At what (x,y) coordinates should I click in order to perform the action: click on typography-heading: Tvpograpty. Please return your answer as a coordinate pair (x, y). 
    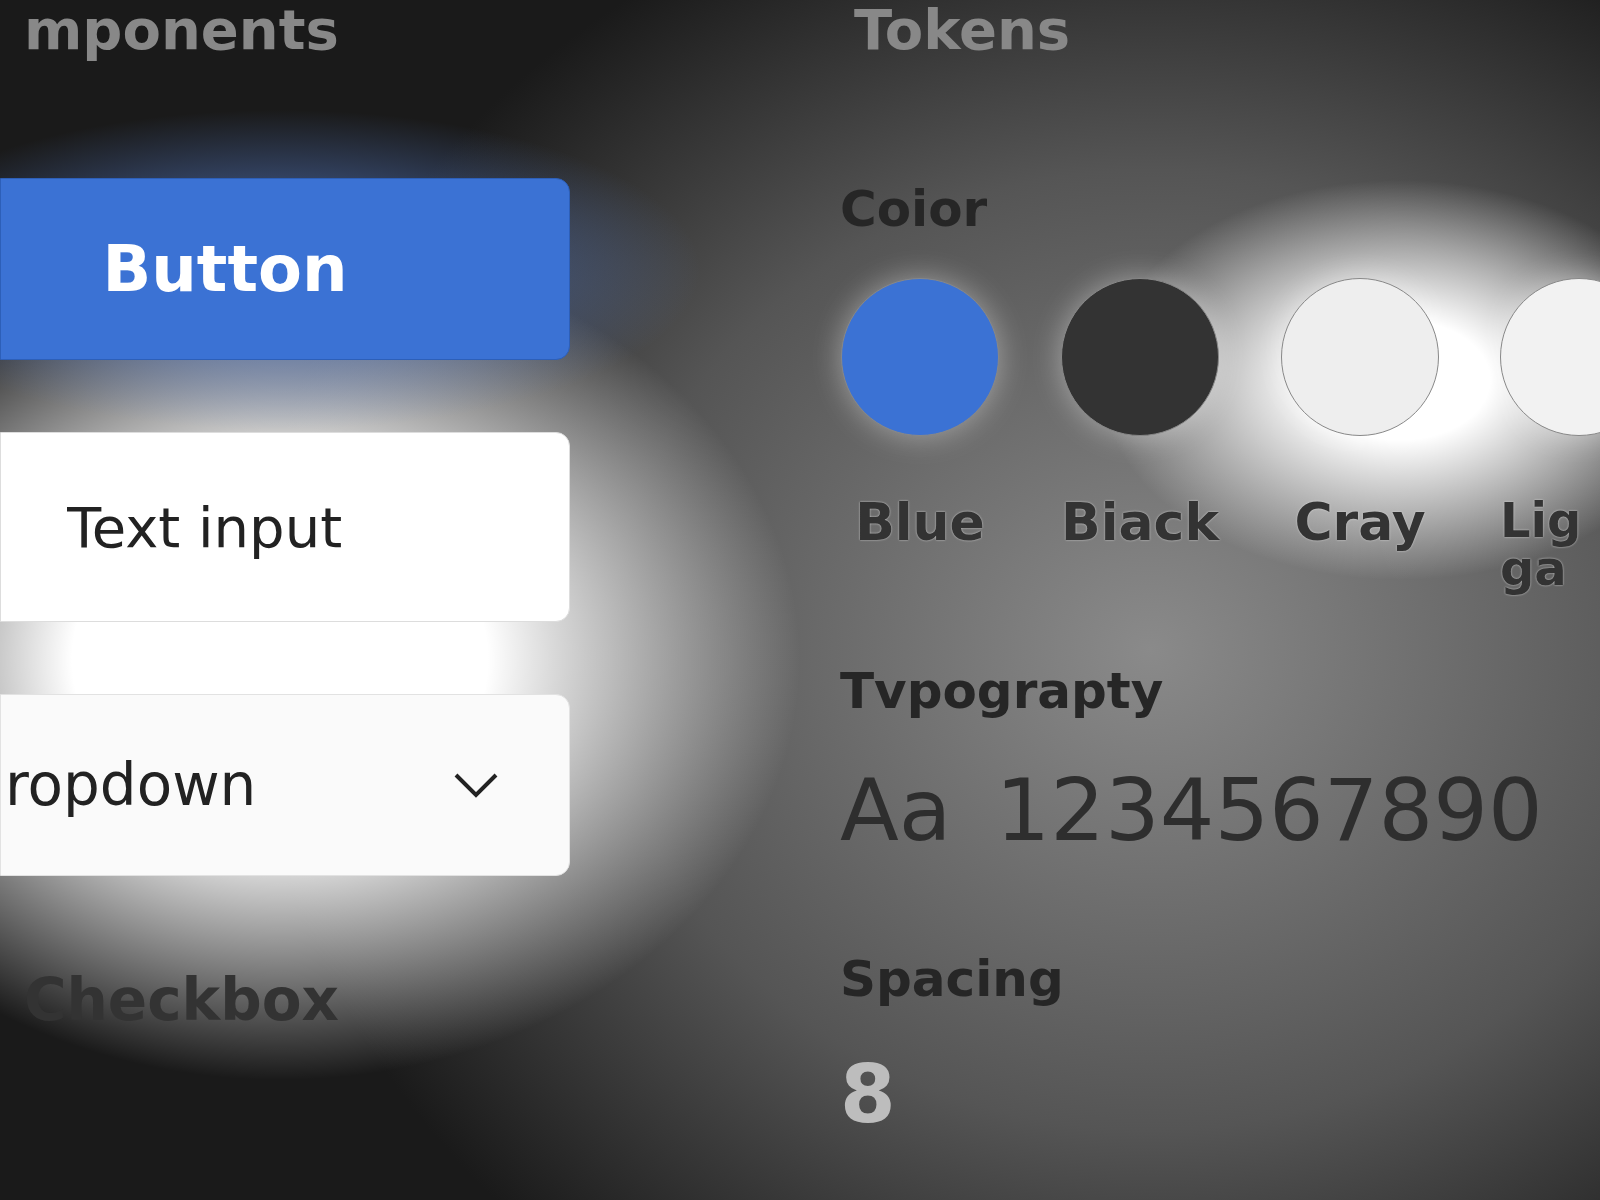
    Looking at the image, I should click on (1002, 691).